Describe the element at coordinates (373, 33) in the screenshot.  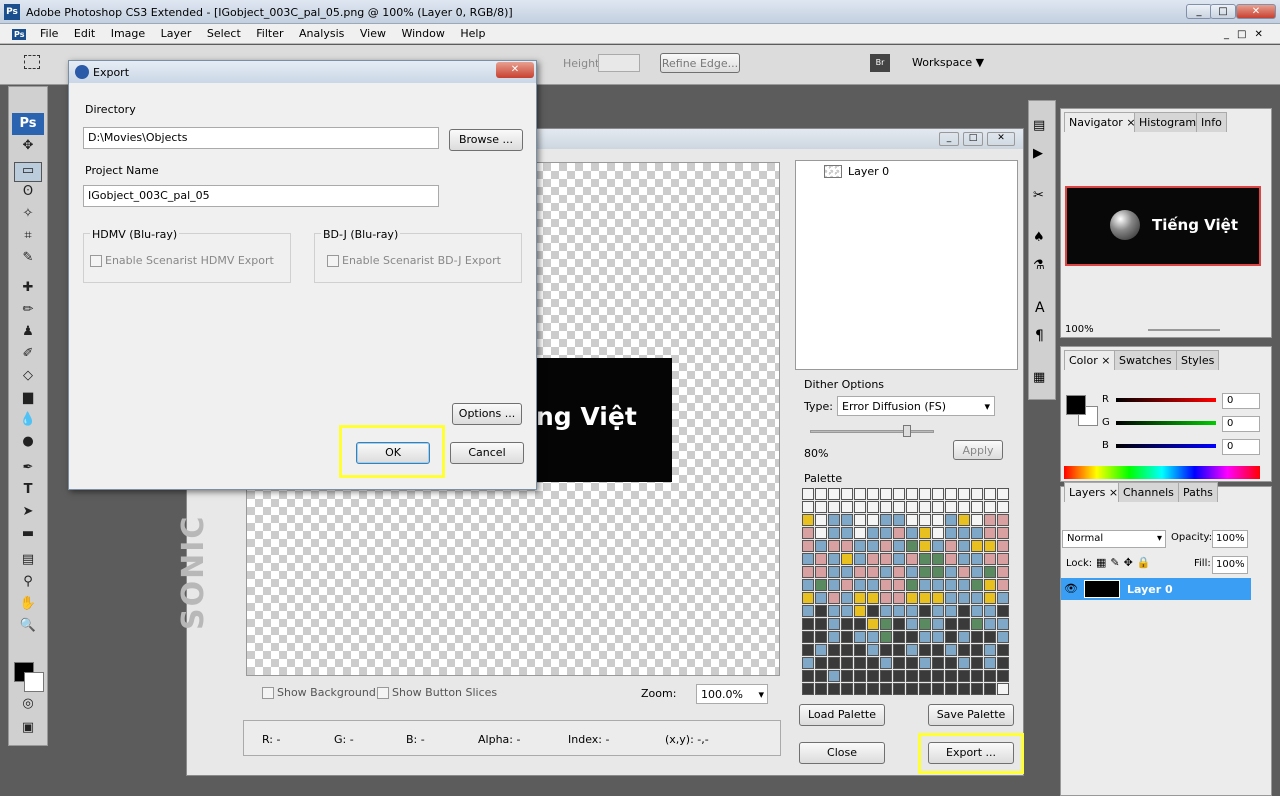
I see `menu-view: View` at that location.